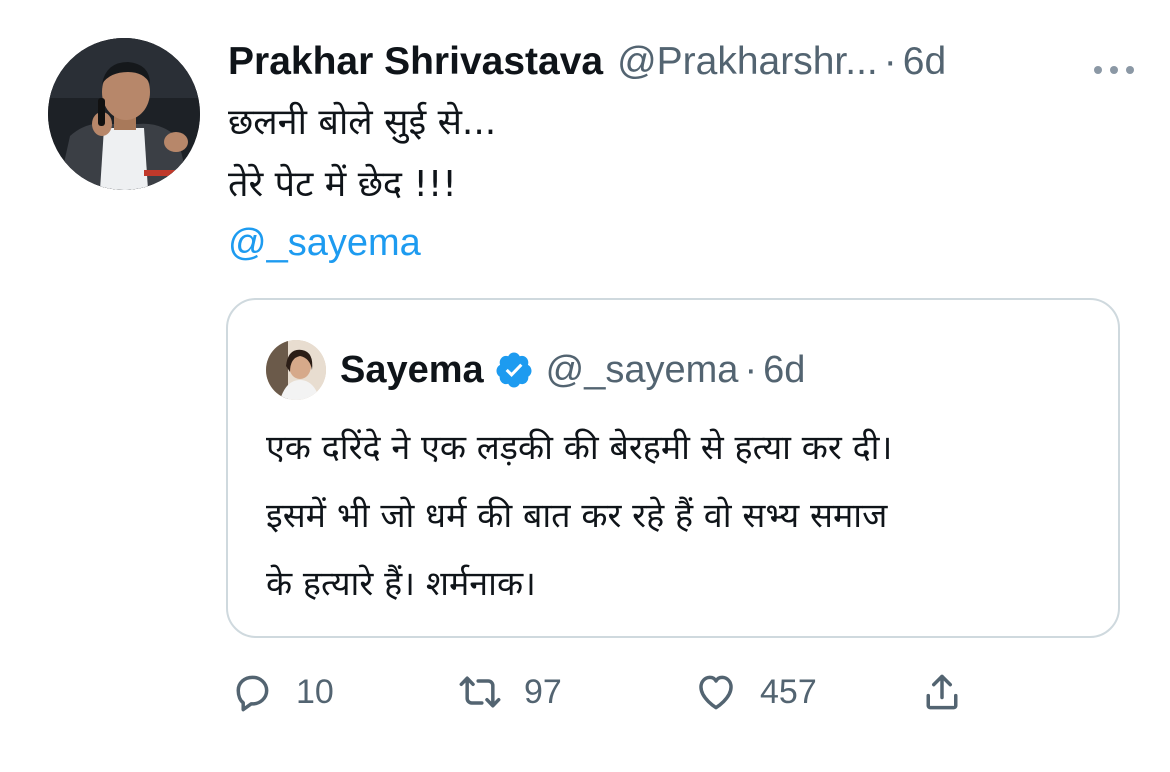 Image resolution: width=1170 pixels, height=772 pixels. I want to click on quoted-text-line: के हत्यारे हैं। शर्मनाक।, so click(401, 584).